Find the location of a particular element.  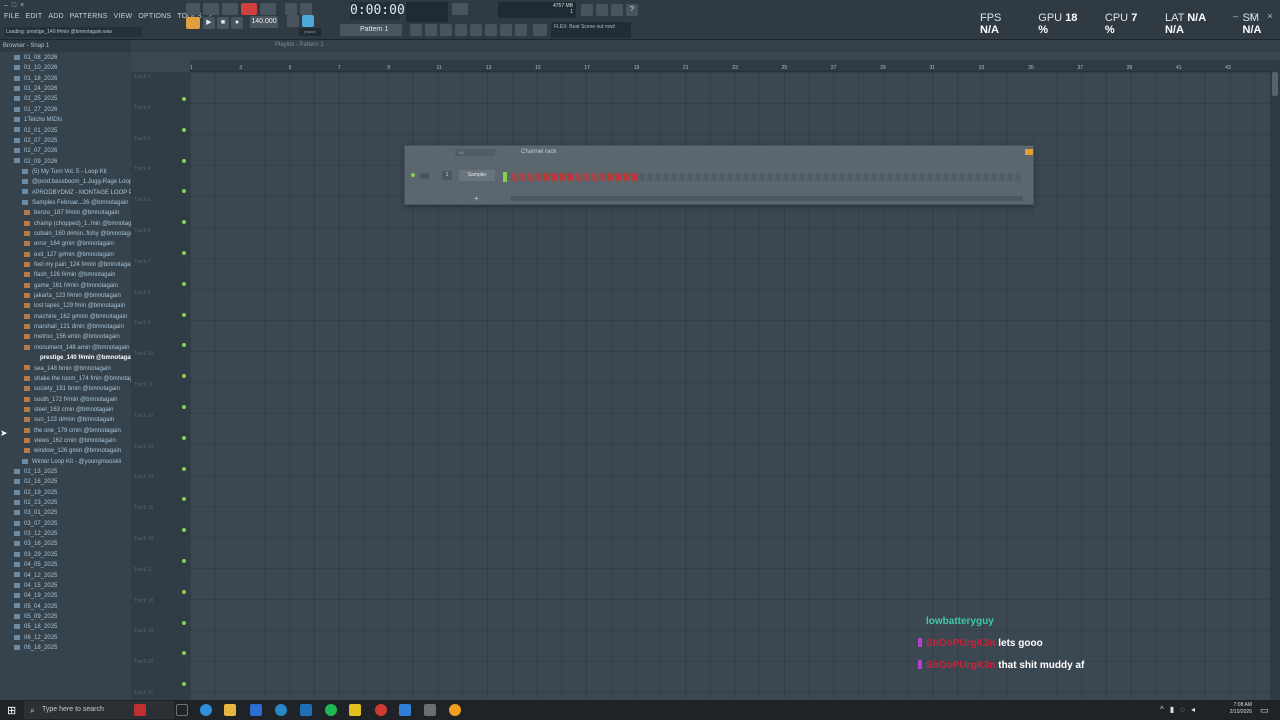

browser-folder: (5) My Turn Vol. 5 - Loop Kit is located at coordinates (64, 172).